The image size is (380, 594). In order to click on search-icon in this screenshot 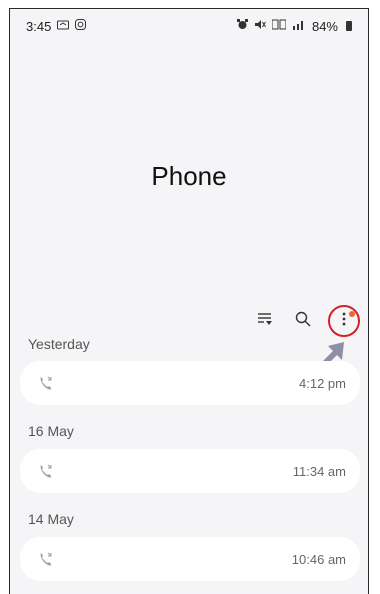, I will do `click(303, 321)`.